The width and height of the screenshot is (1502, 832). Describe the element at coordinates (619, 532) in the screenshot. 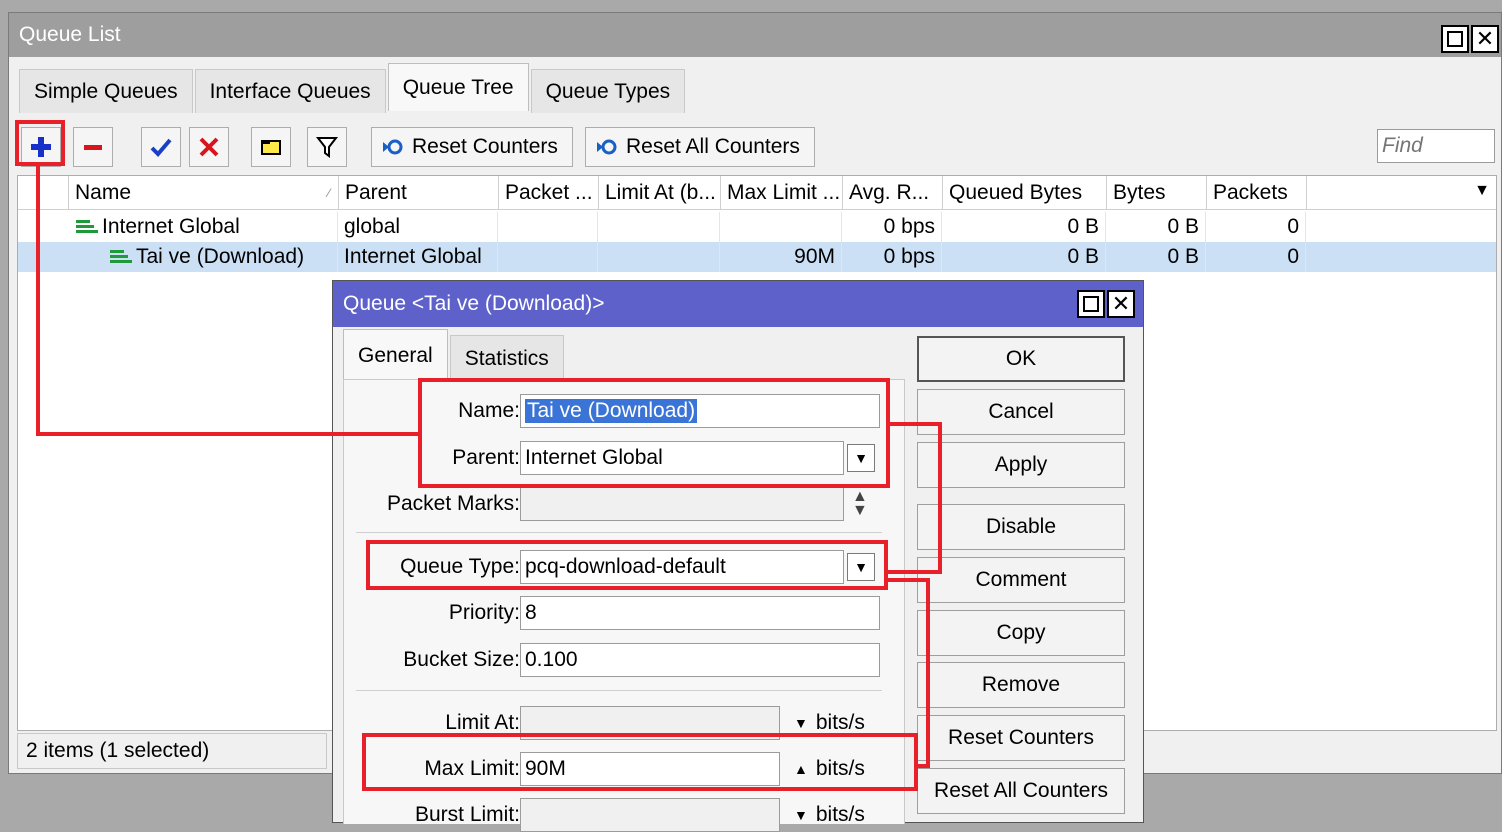

I see `divider` at that location.